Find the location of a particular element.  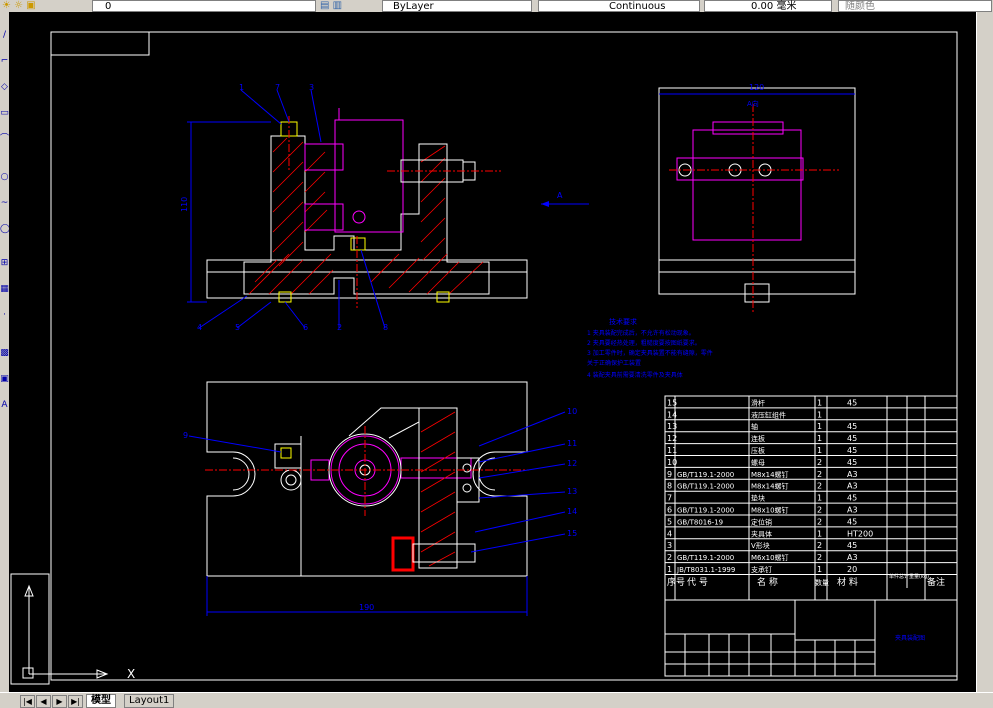

front-balloon-5: 5 is located at coordinates (237, 327).